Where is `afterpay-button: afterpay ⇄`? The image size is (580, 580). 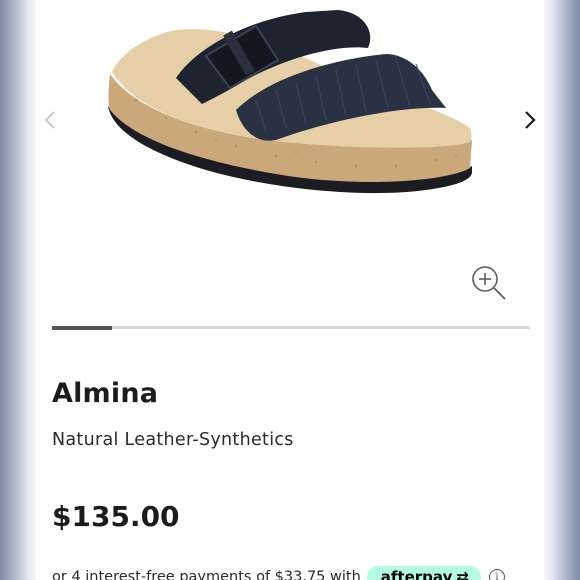 afterpay-button: afterpay ⇄ is located at coordinates (423, 573).